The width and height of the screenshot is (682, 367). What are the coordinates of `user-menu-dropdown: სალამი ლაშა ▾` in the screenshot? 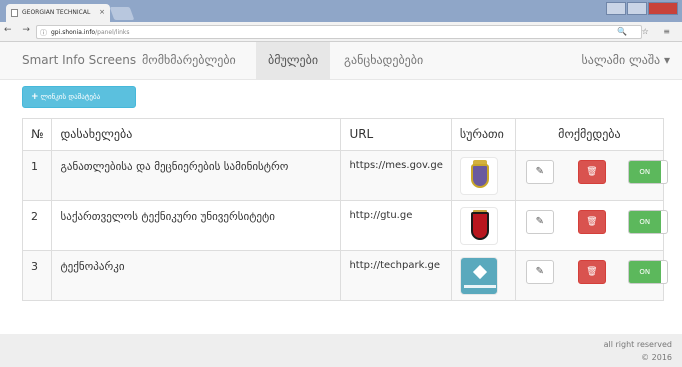 It's located at (625, 60).